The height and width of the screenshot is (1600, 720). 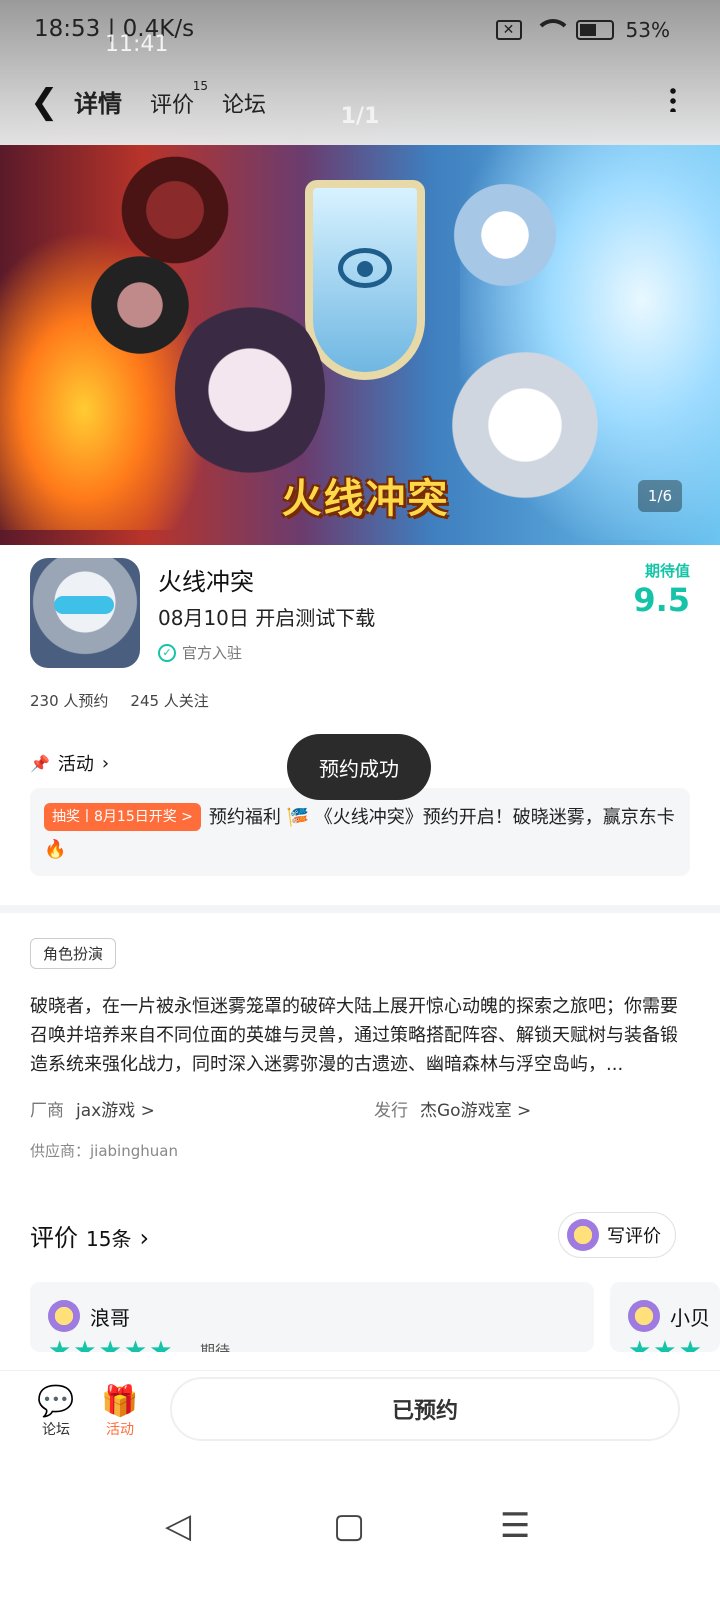 What do you see at coordinates (634, 1236) in the screenshot?
I see `write-review-label: 写评价` at bounding box center [634, 1236].